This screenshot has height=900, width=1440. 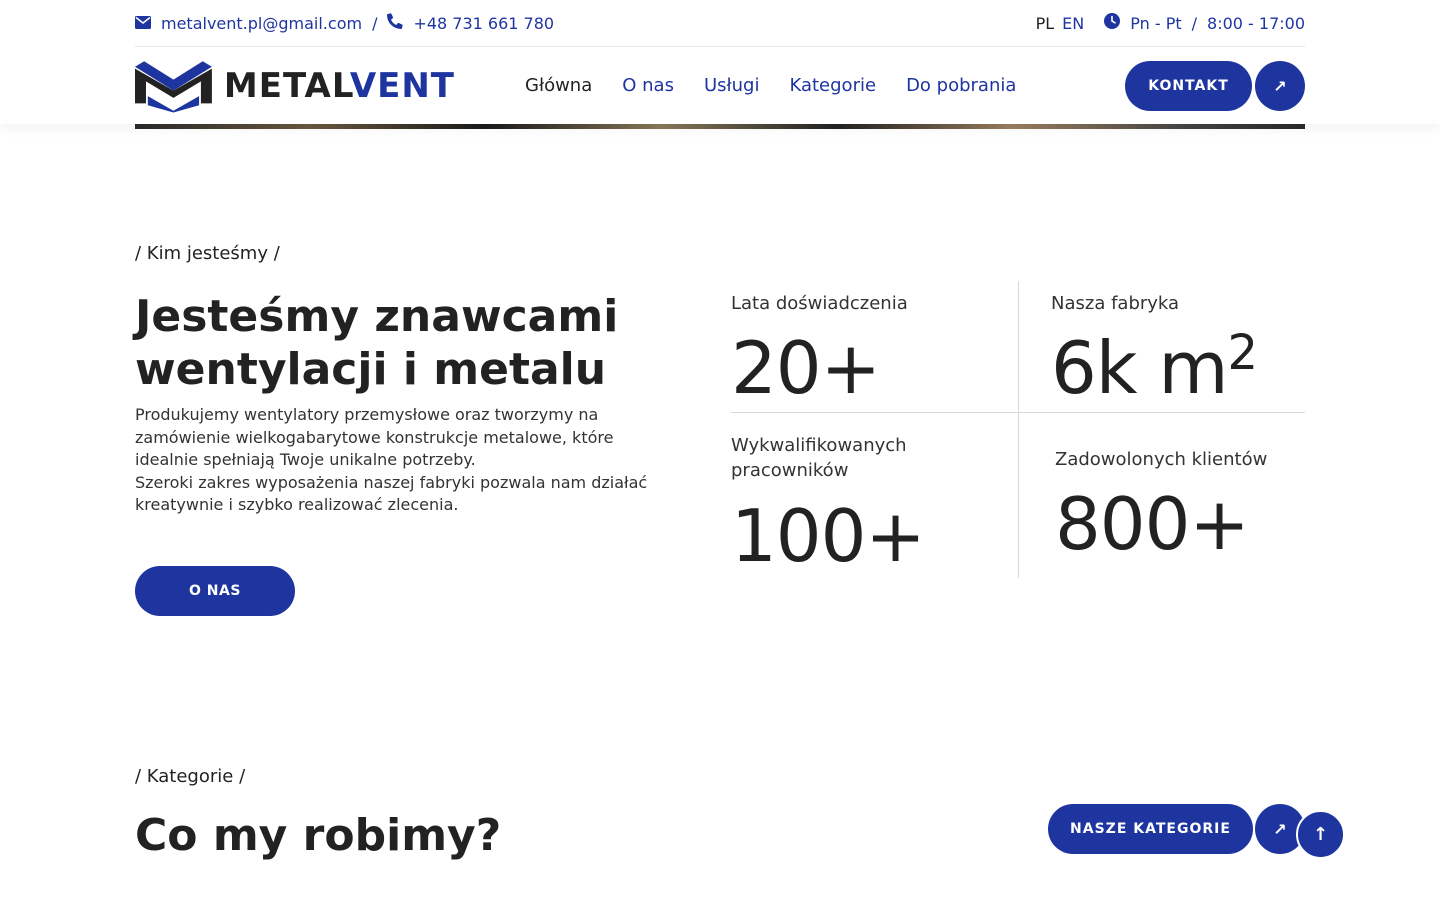 I want to click on stat-value-factory-sup: 2, so click(x=1243, y=353).